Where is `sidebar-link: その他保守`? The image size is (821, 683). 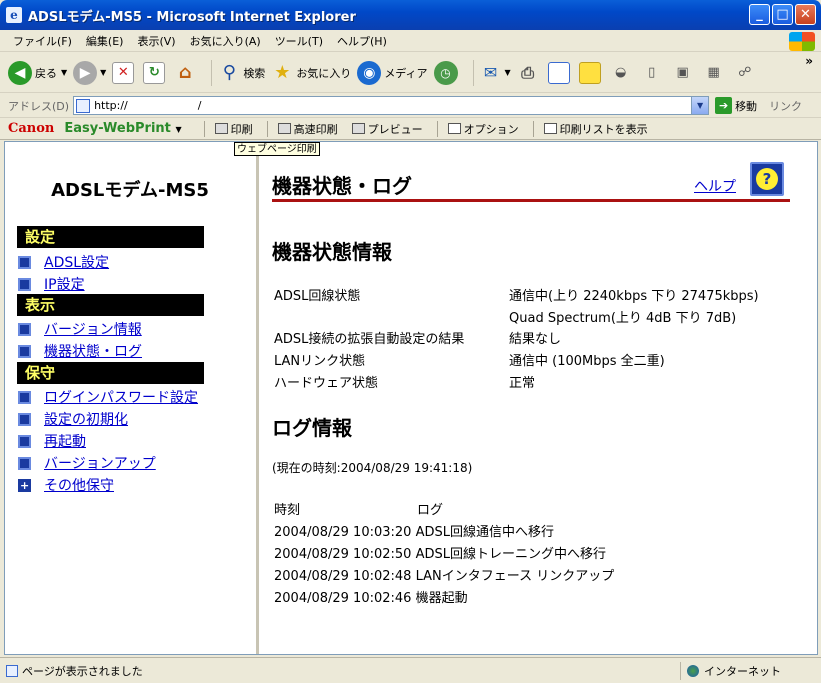 sidebar-link: その他保守 is located at coordinates (79, 485).